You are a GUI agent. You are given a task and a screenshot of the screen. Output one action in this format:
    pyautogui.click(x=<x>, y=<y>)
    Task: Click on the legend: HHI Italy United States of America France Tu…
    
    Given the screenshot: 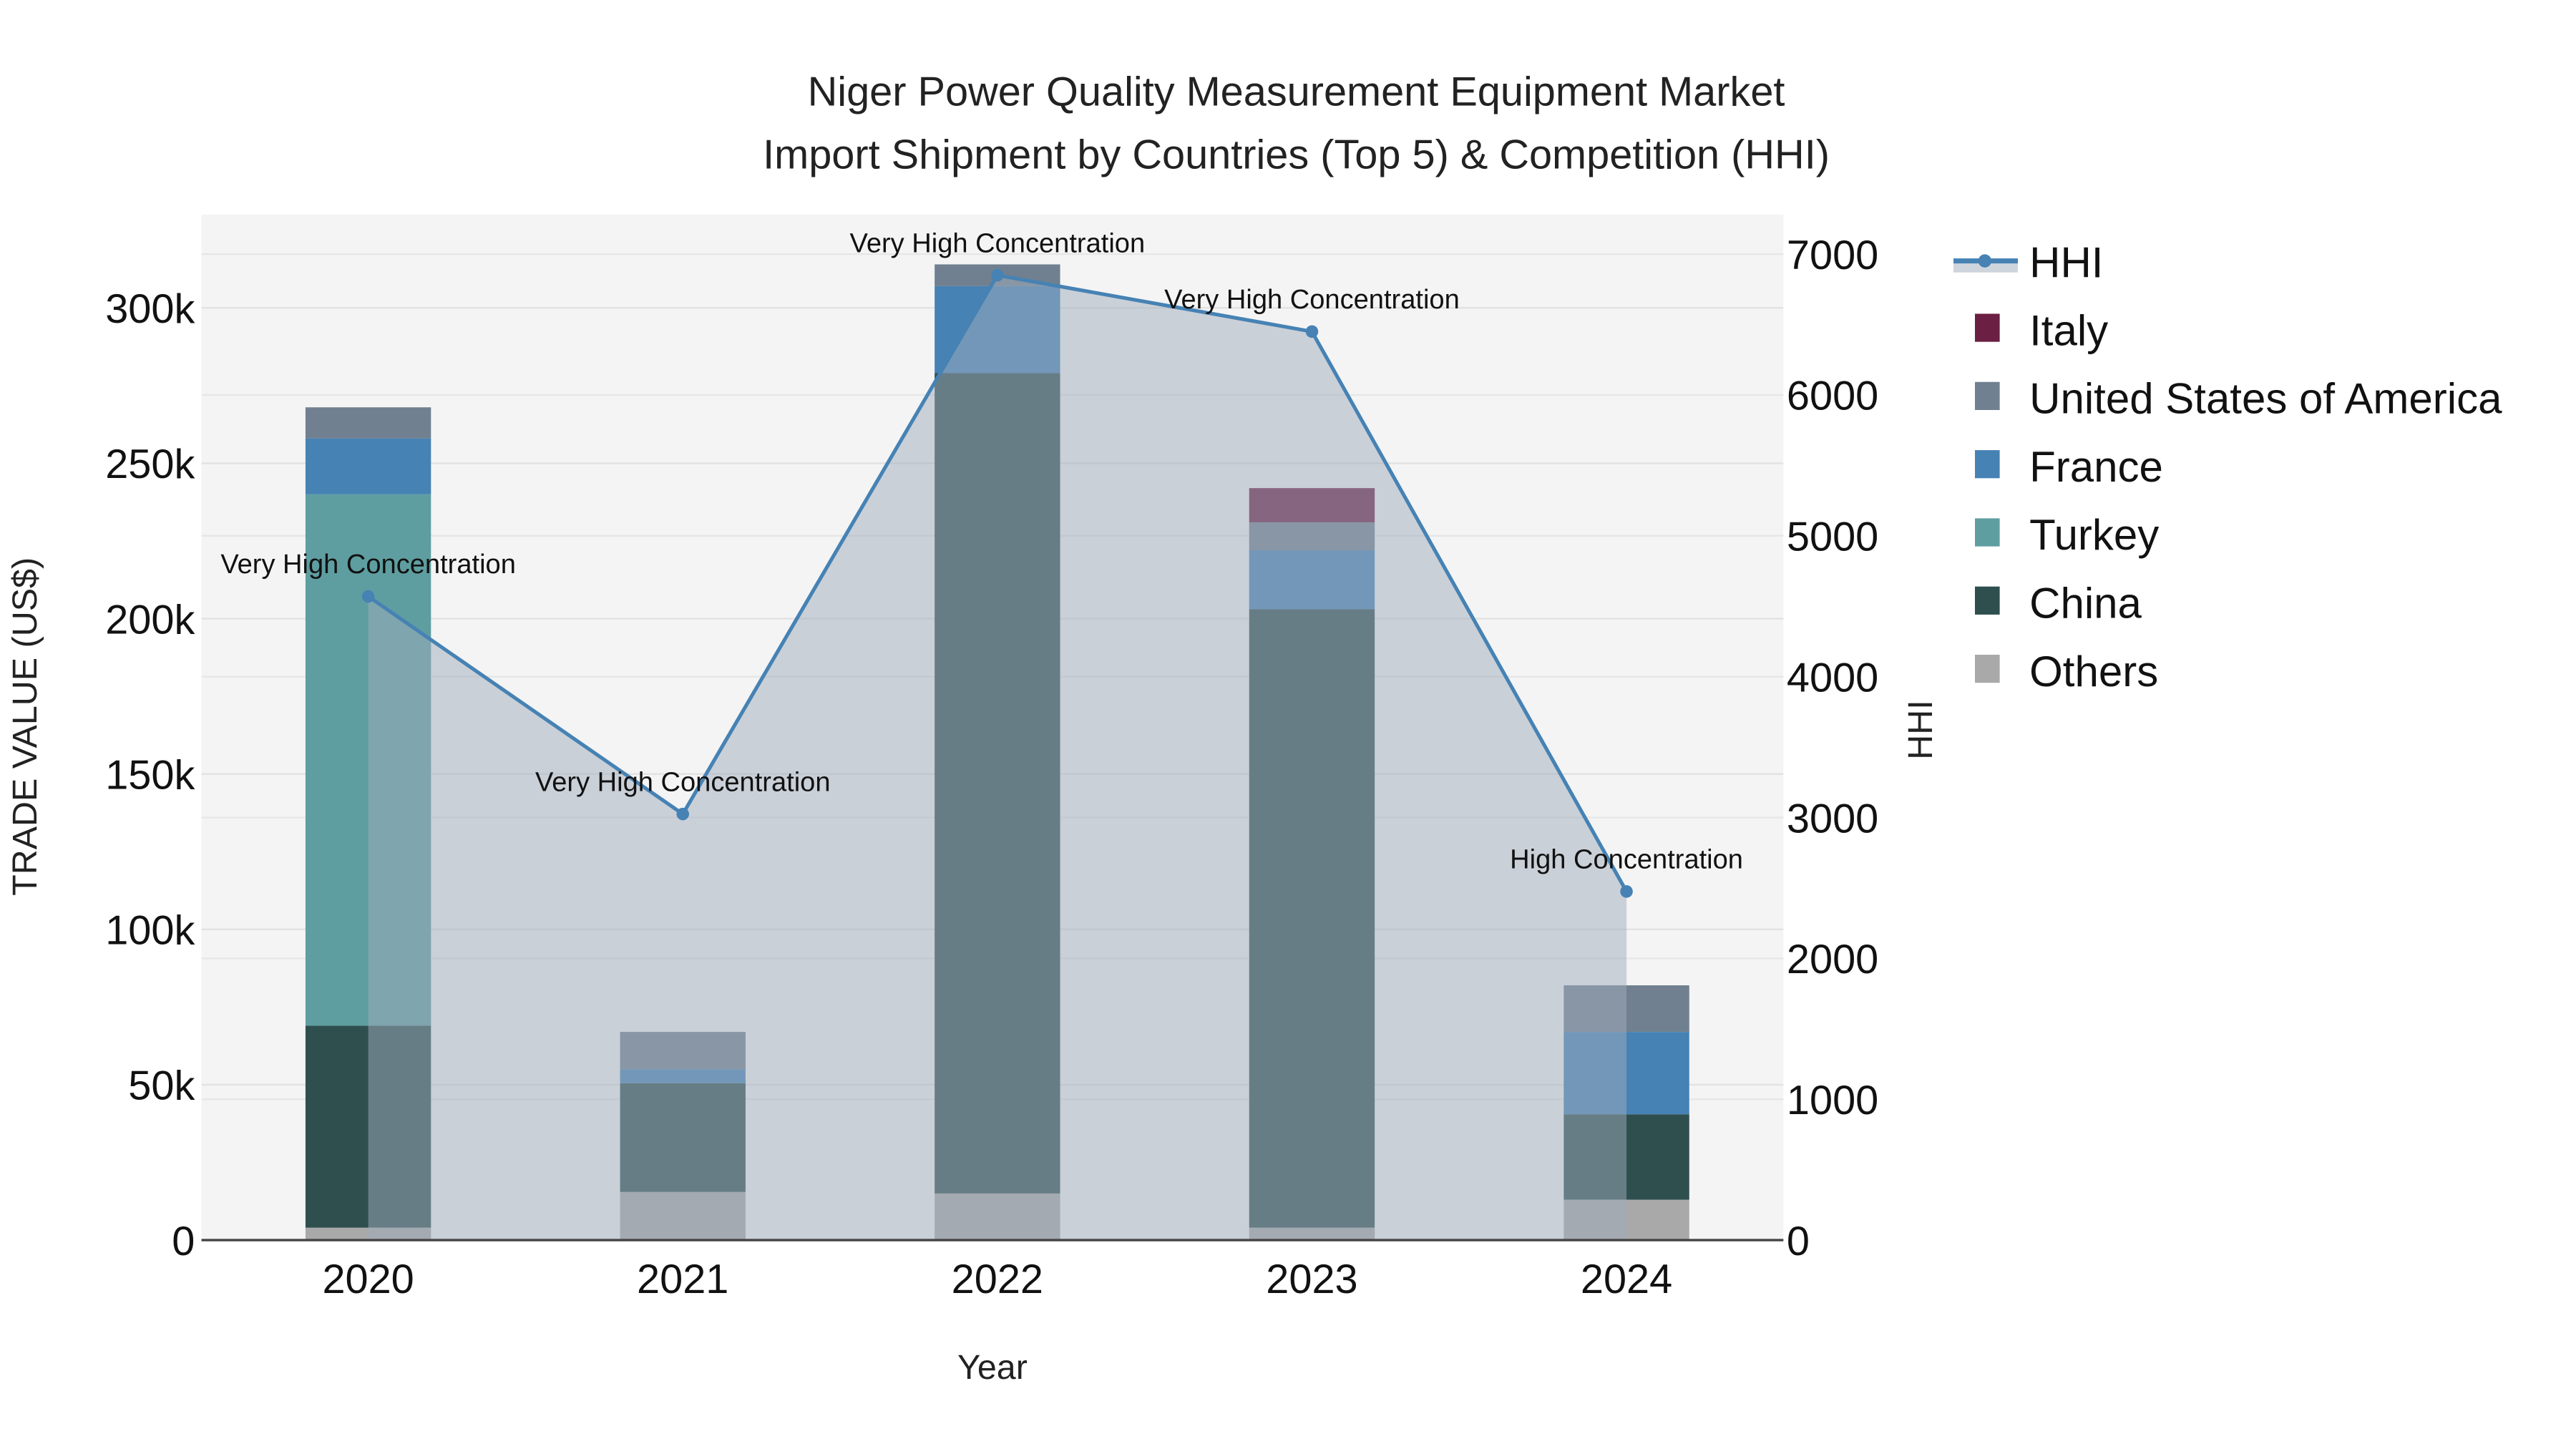 What is the action you would take?
    pyautogui.click(x=2227, y=467)
    